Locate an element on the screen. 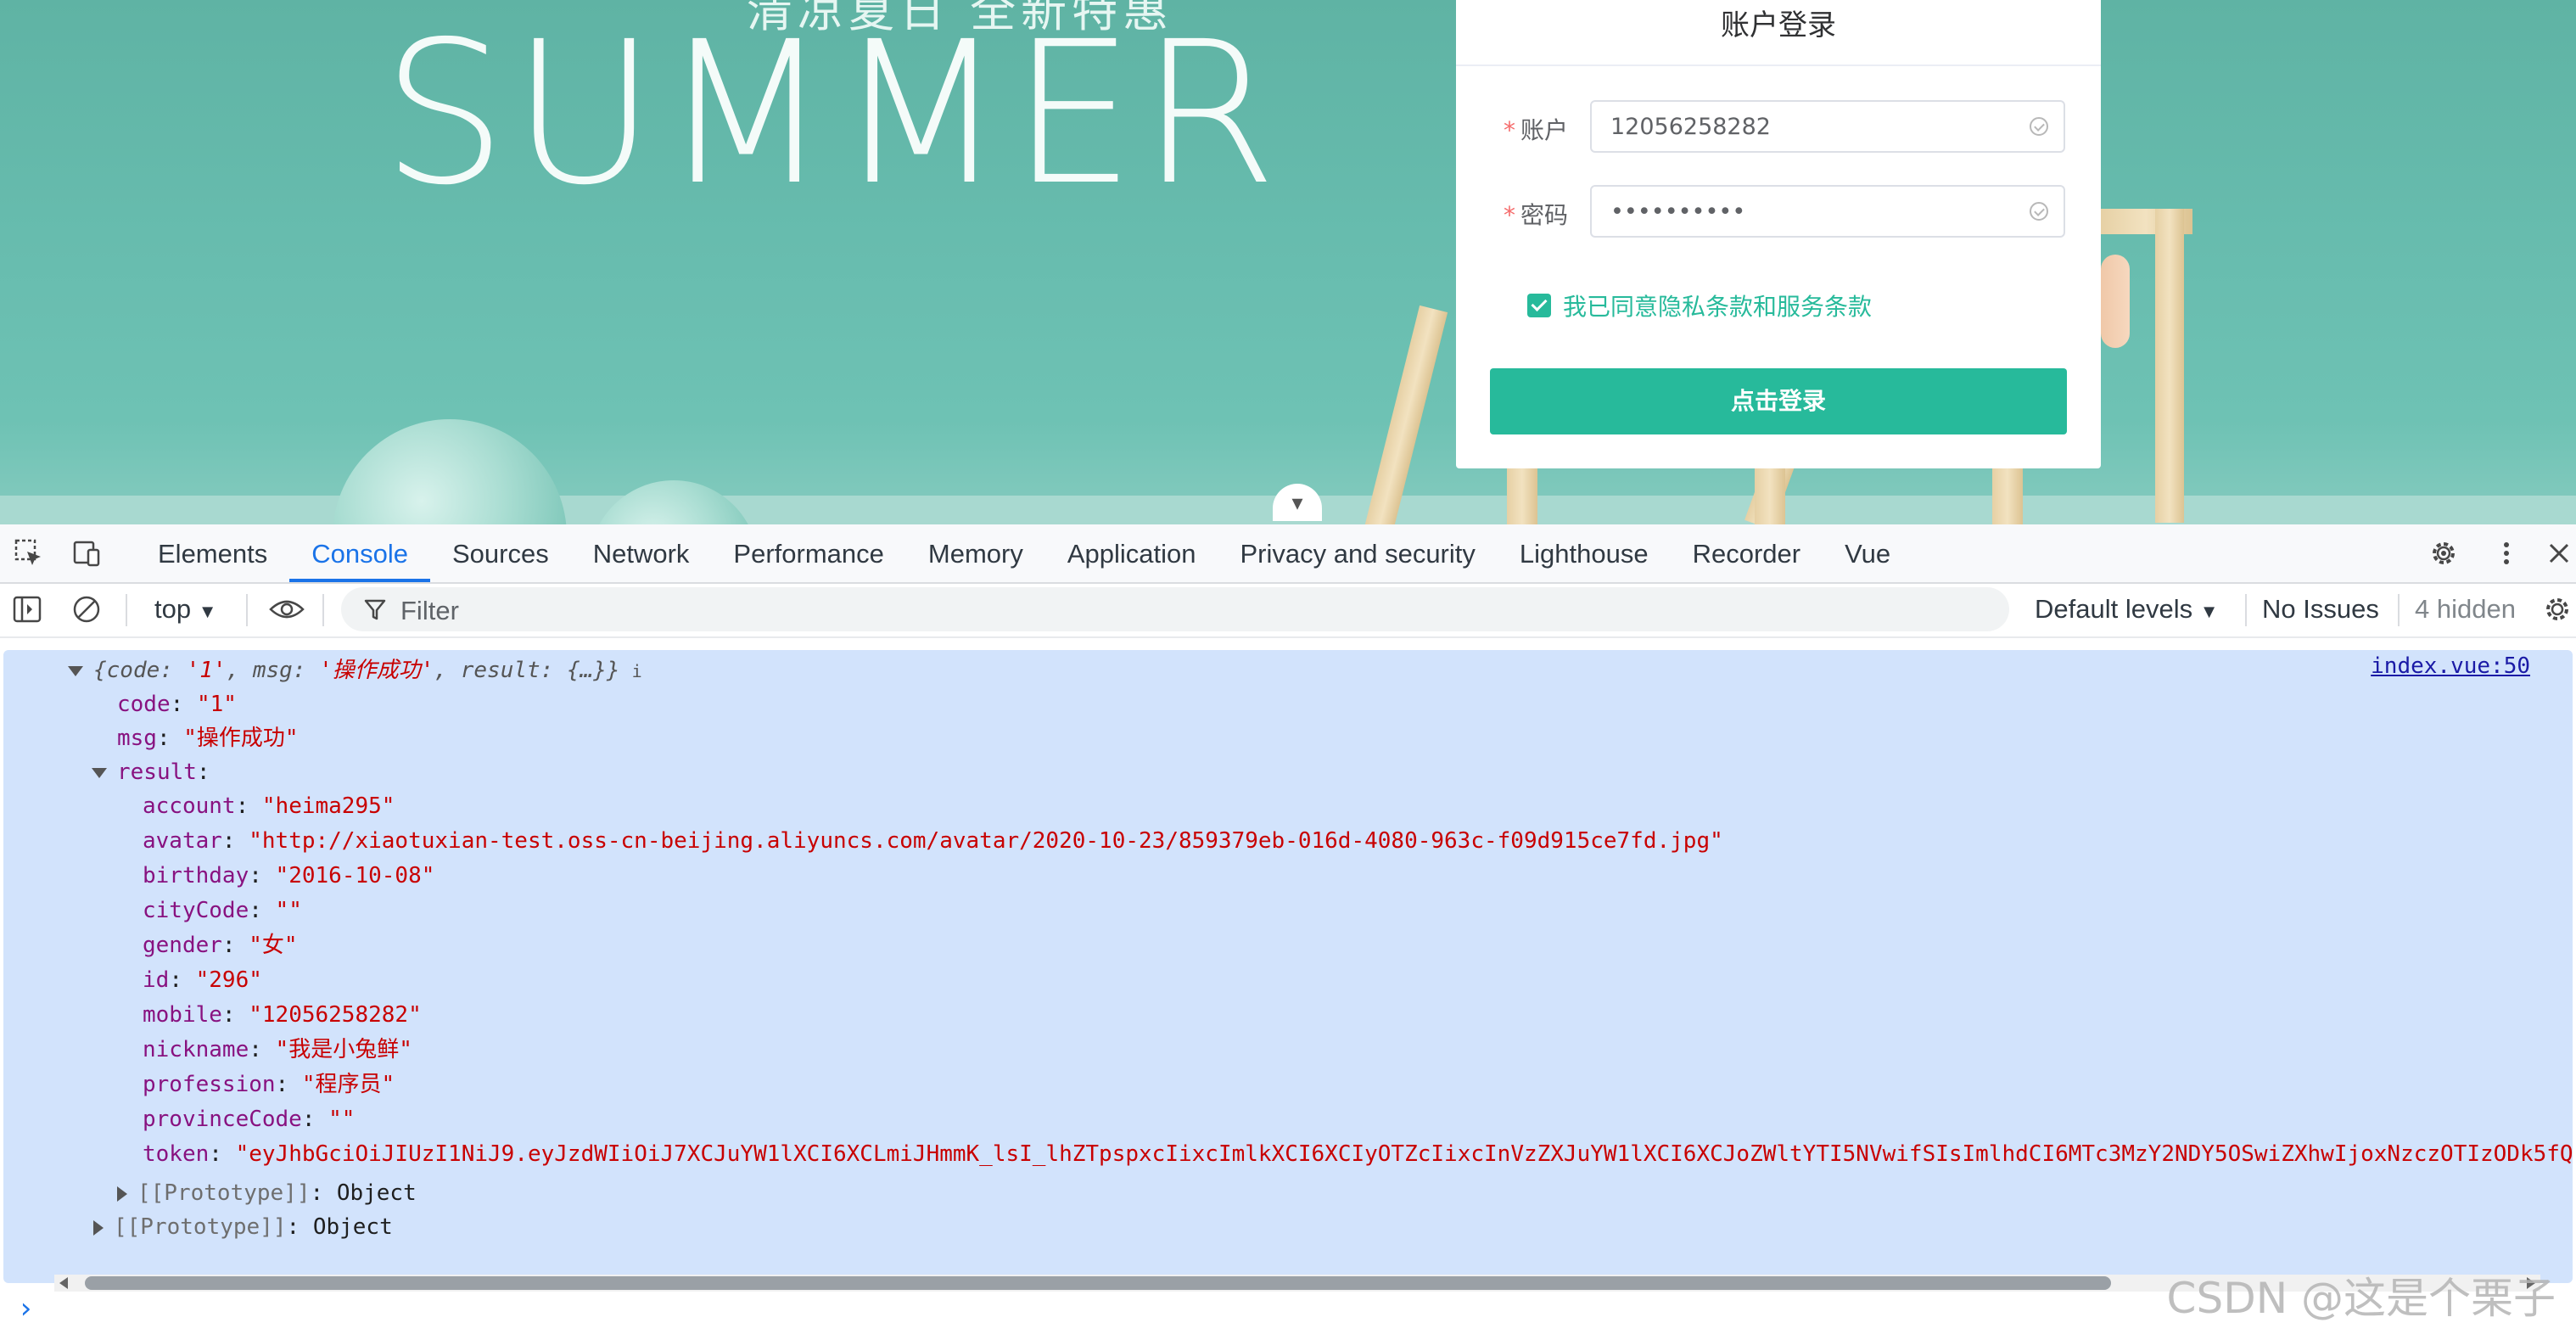 The width and height of the screenshot is (2576, 1334). object-summary: {code: '1', msg: '操作成功', result: {…}} i is located at coordinates (355, 671).